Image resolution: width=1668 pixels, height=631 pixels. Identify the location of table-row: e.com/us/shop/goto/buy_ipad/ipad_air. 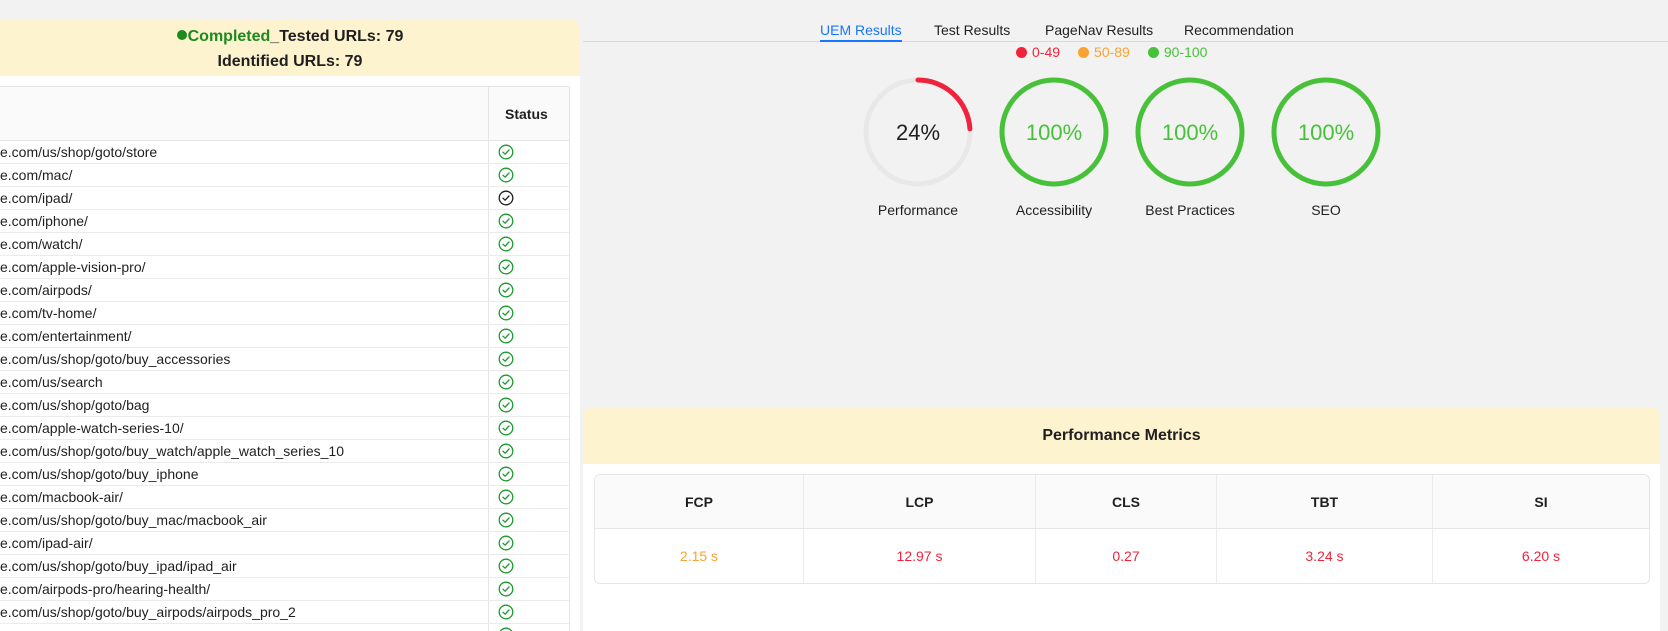
(284, 566).